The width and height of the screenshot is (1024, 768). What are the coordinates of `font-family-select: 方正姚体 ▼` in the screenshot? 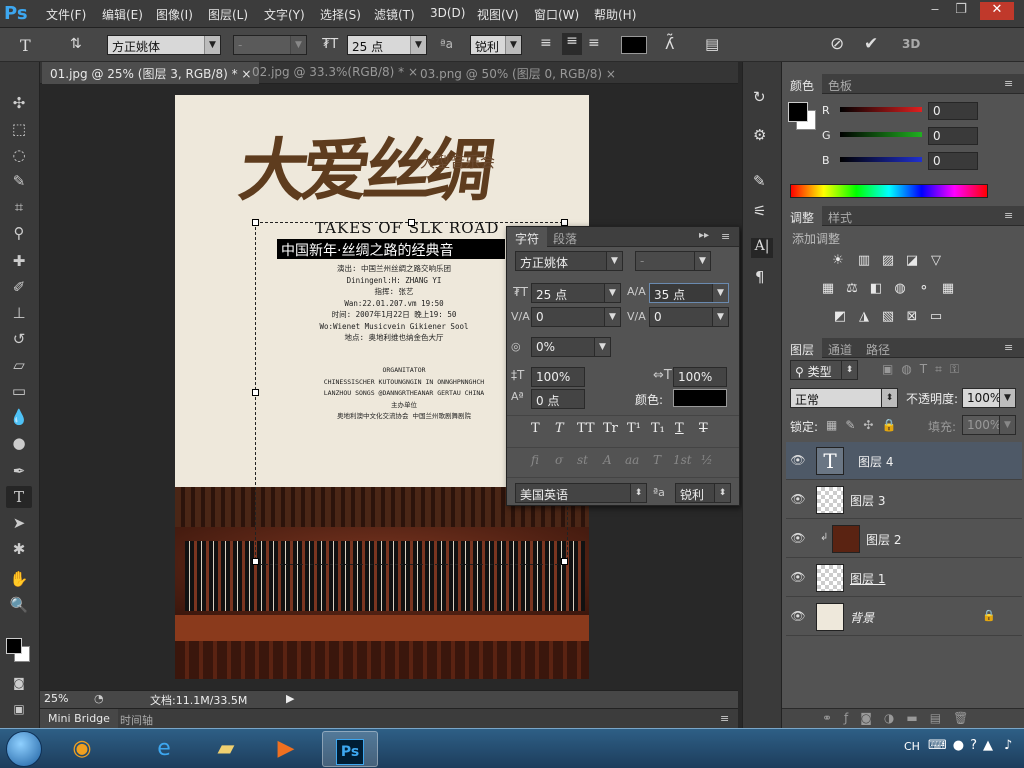 It's located at (164, 45).